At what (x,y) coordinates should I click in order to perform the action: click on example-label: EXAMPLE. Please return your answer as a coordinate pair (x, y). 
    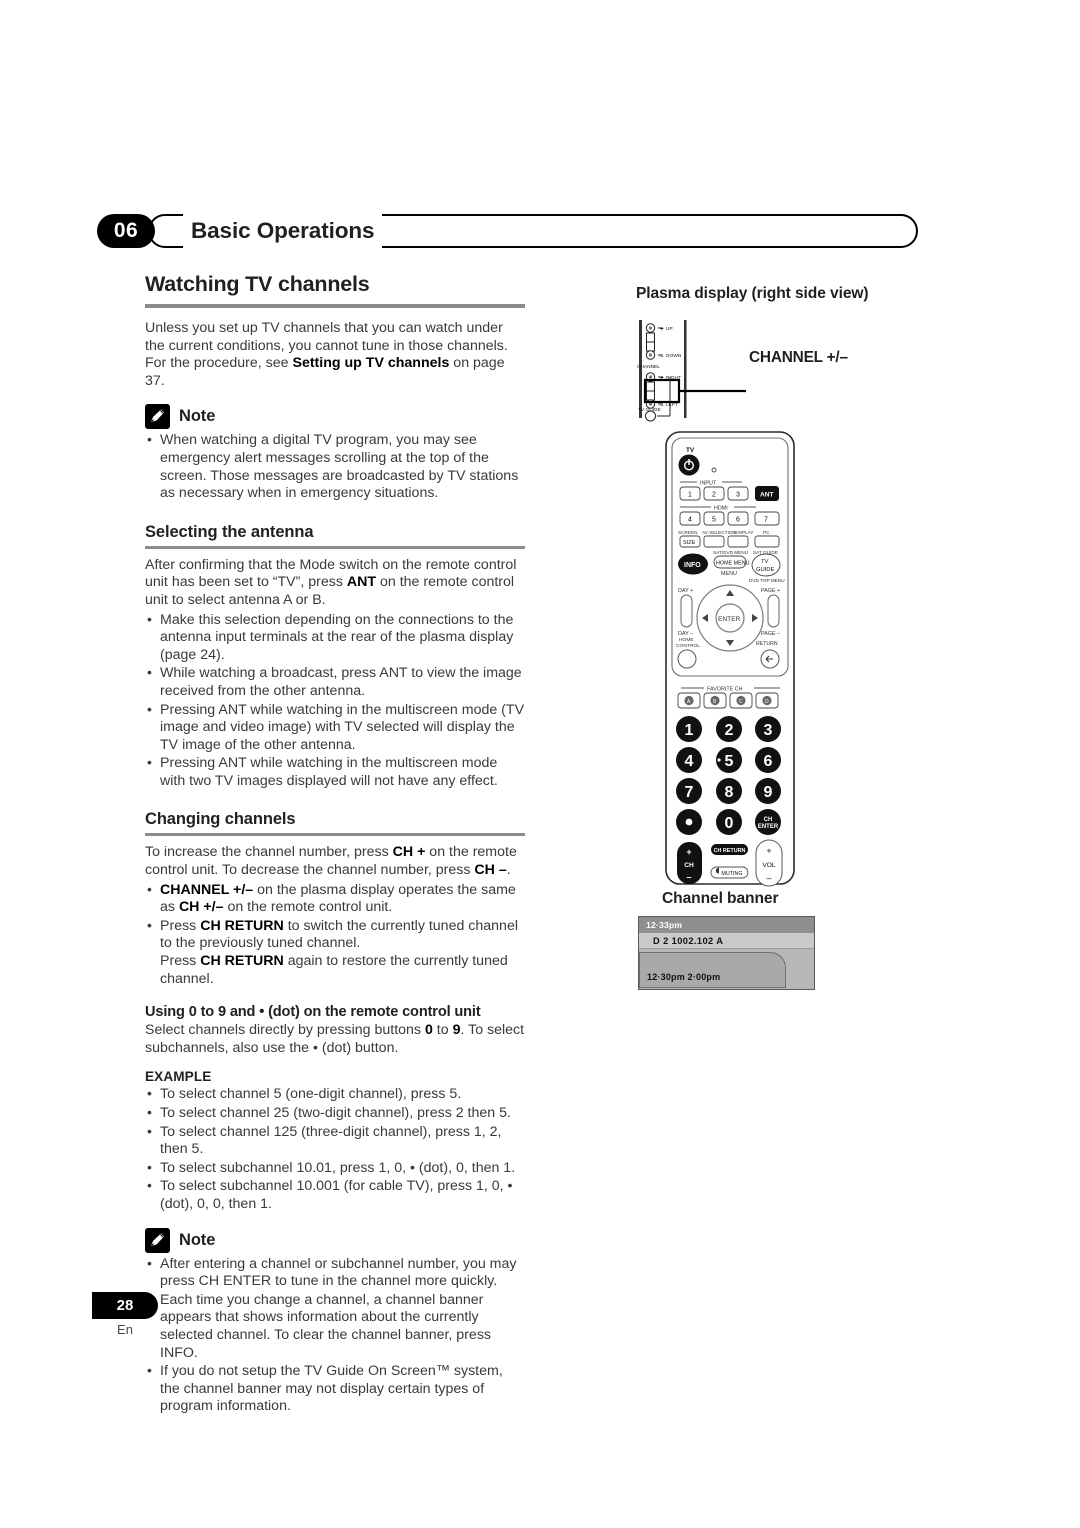
    Looking at the image, I should click on (178, 1077).